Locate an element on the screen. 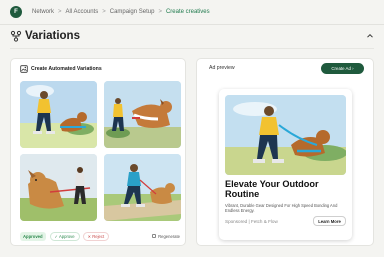 The height and width of the screenshot is (257, 384). breadcrumb-network: Network is located at coordinates (43, 12).